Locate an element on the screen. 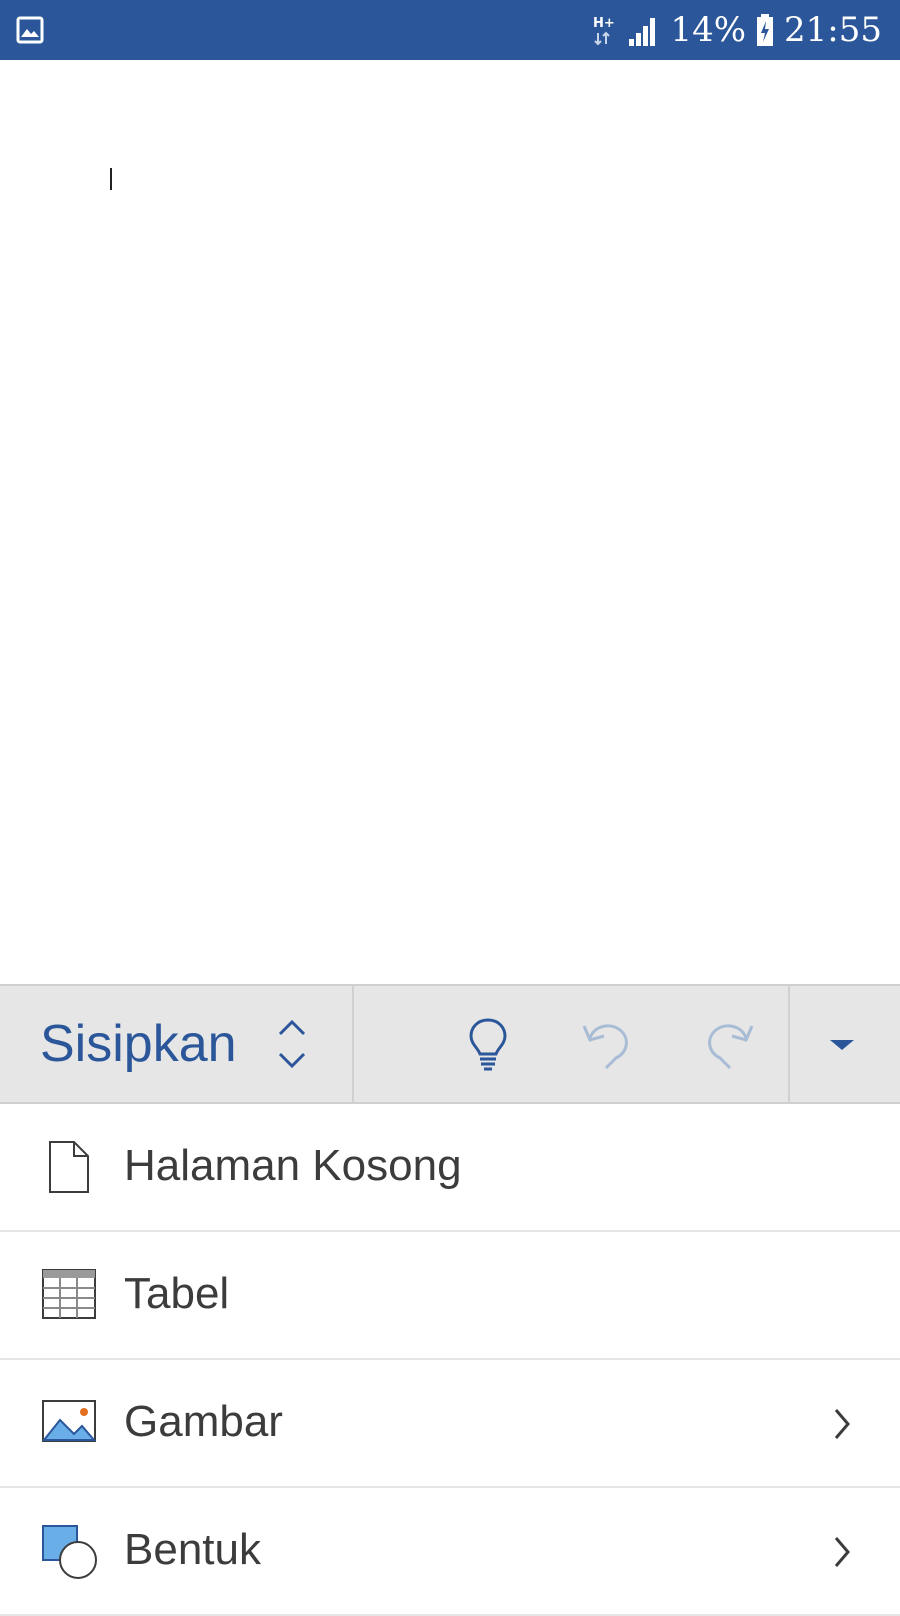 Image resolution: width=900 pixels, height=1616 pixels. dropdown-icon is located at coordinates (842, 1044).